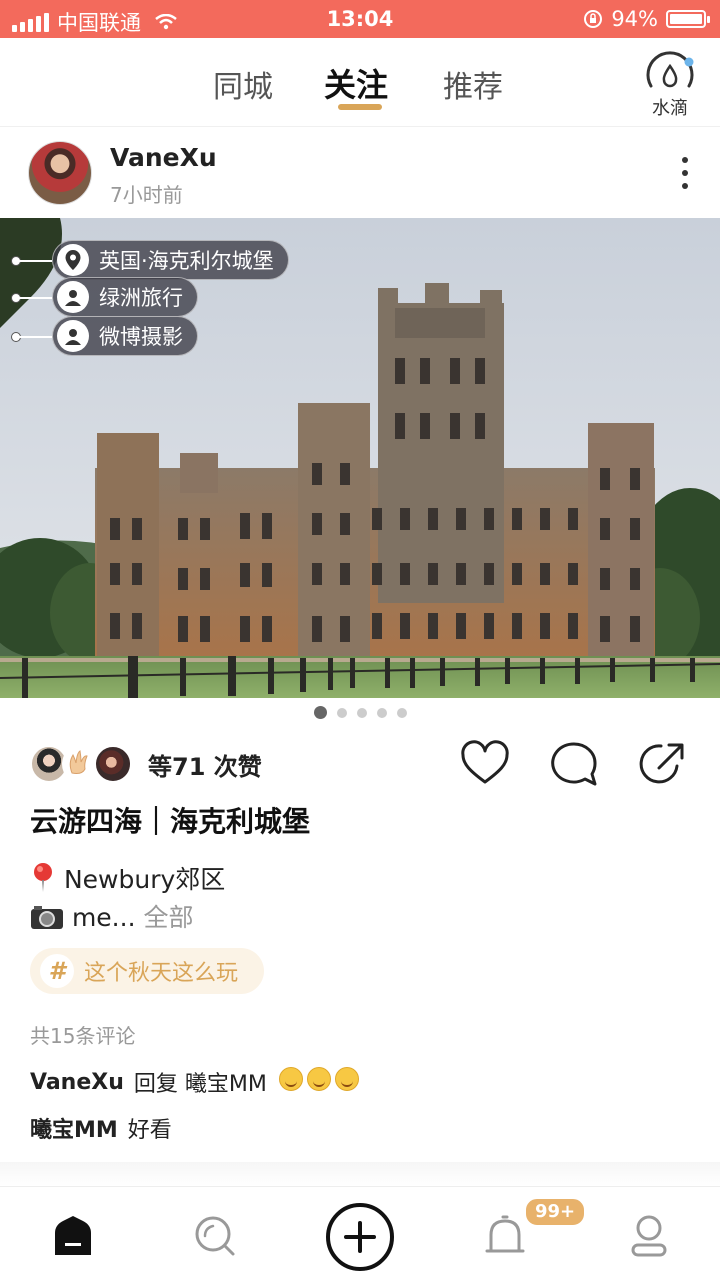 The width and height of the screenshot is (720, 1281). I want to click on bell-icon, so click(505, 1234).